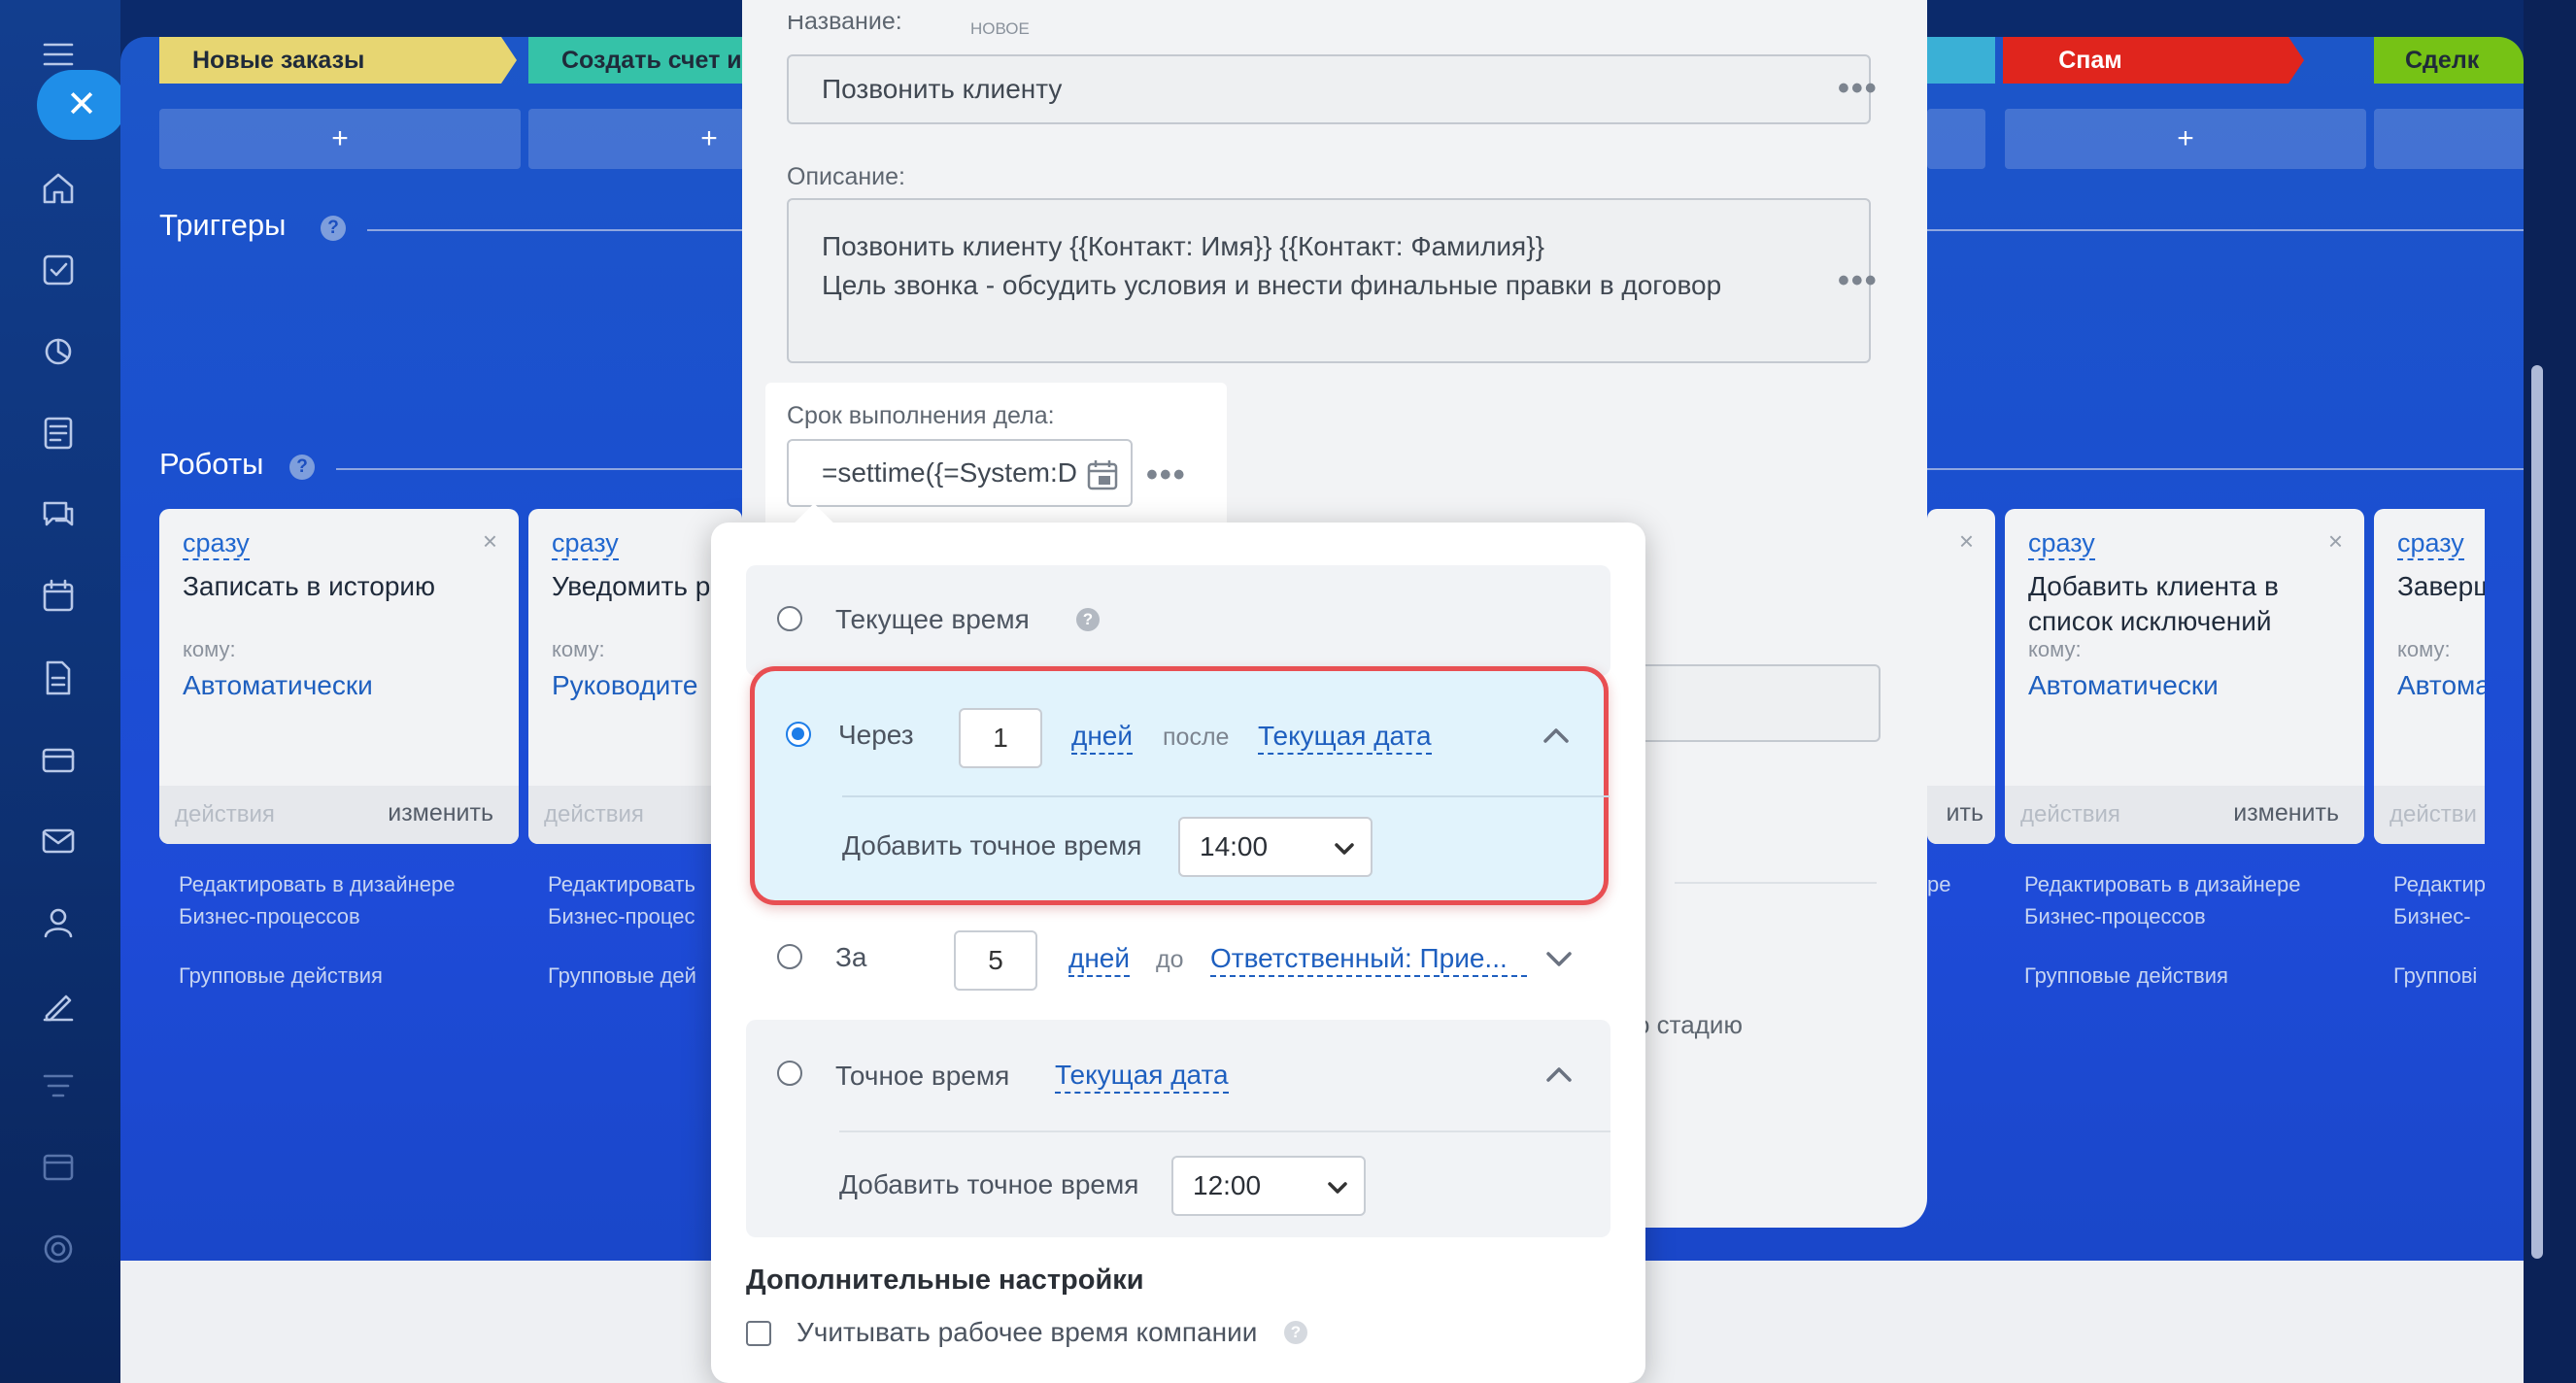 This screenshot has width=2576, height=1383. I want to click on settings-icon, so click(58, 1249).